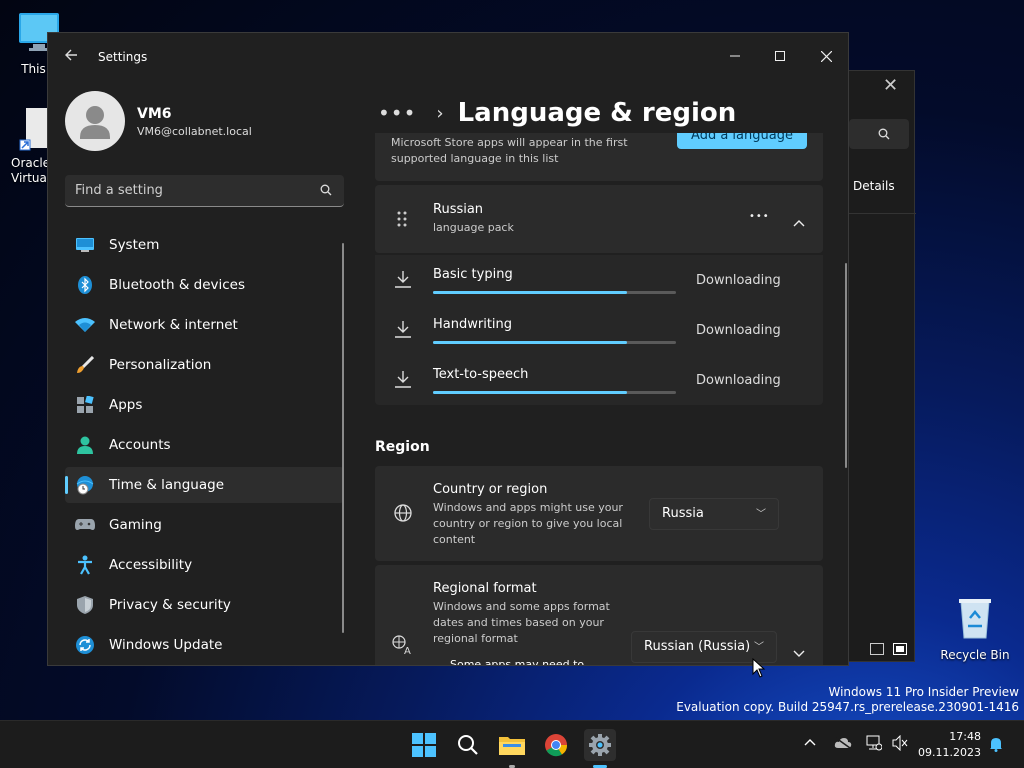 The width and height of the screenshot is (1024, 768). I want to click on volume-tray-icon, so click(900, 744).